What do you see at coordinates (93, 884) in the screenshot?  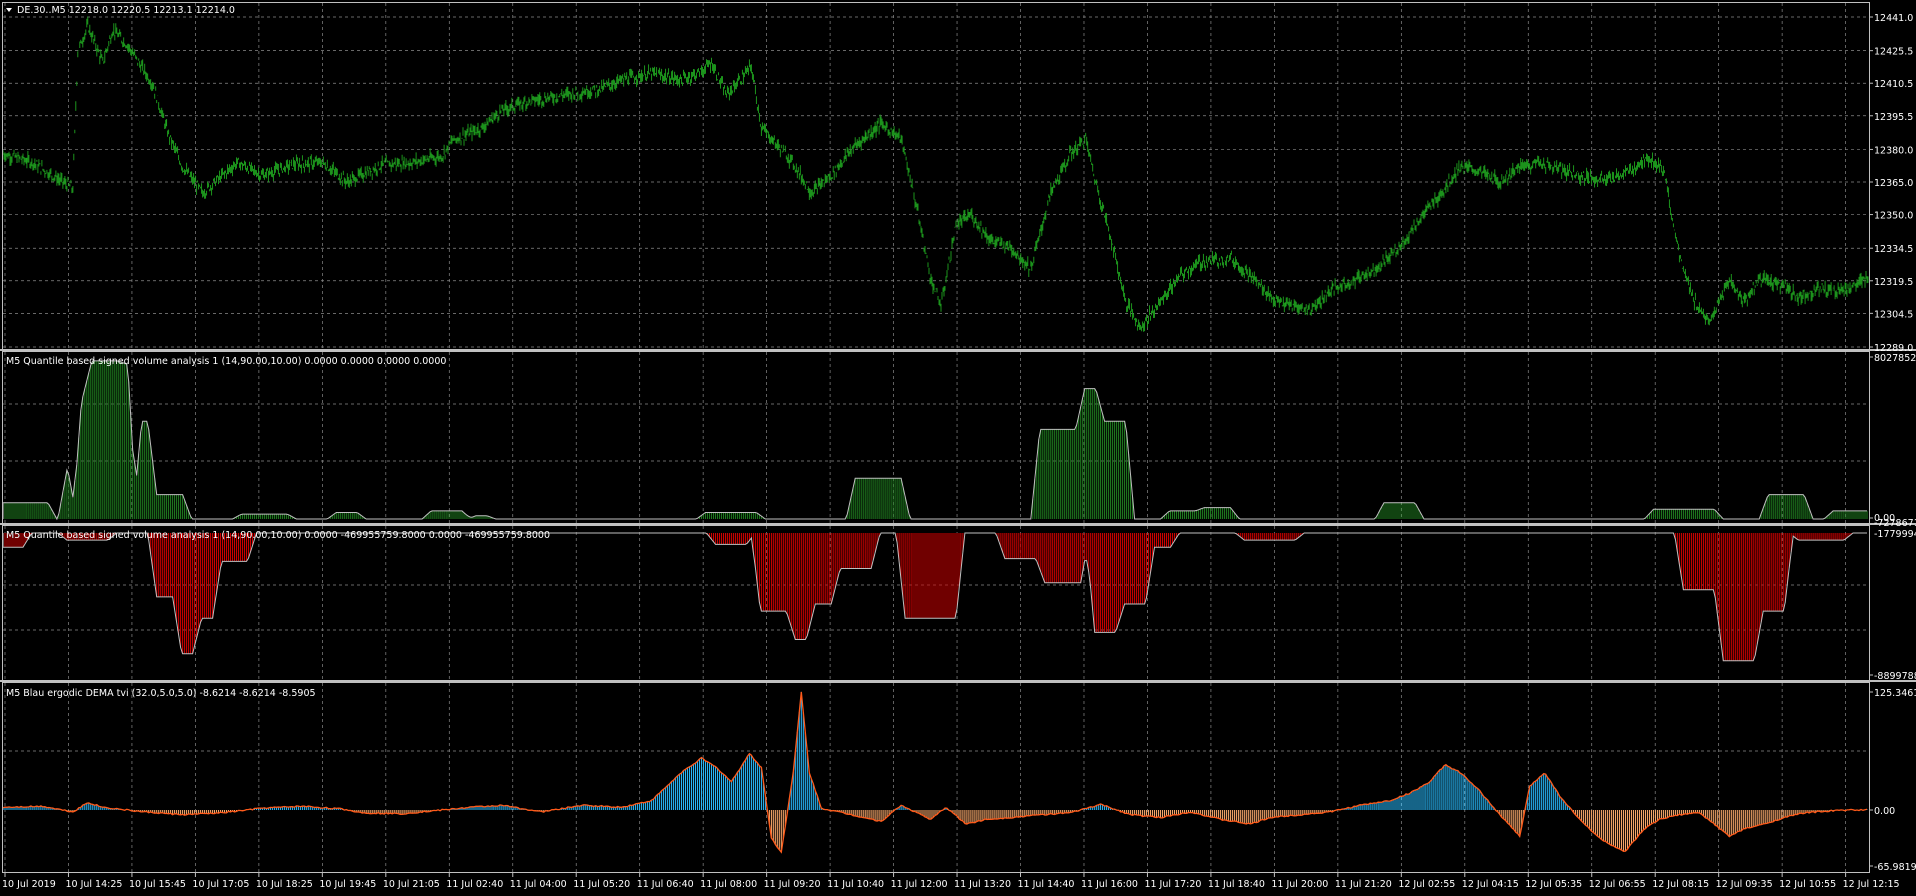 I see `time-axis-label: 10 Jul 14:25` at bounding box center [93, 884].